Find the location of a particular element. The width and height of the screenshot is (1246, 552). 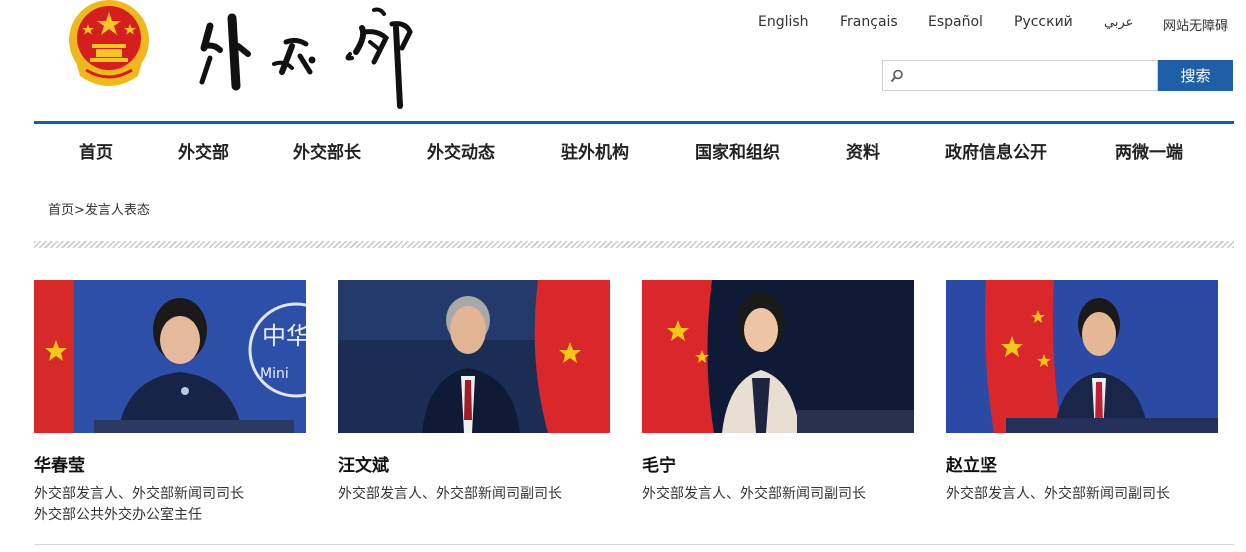

nav-item-gov-info: 政府信息公开 is located at coordinates (996, 150).